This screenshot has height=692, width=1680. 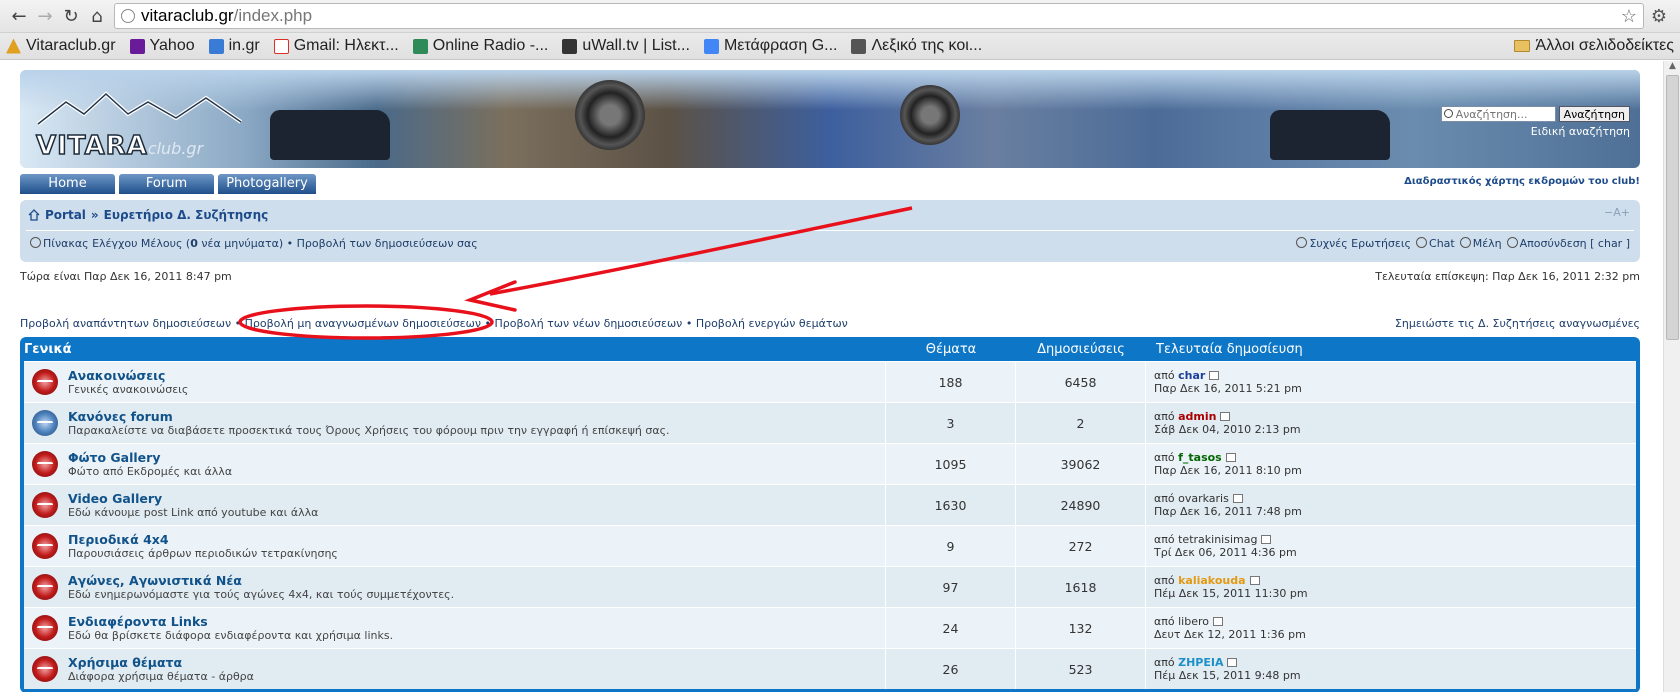 I want to click on site-logo: VITARAclub.gr, so click(x=140, y=125).